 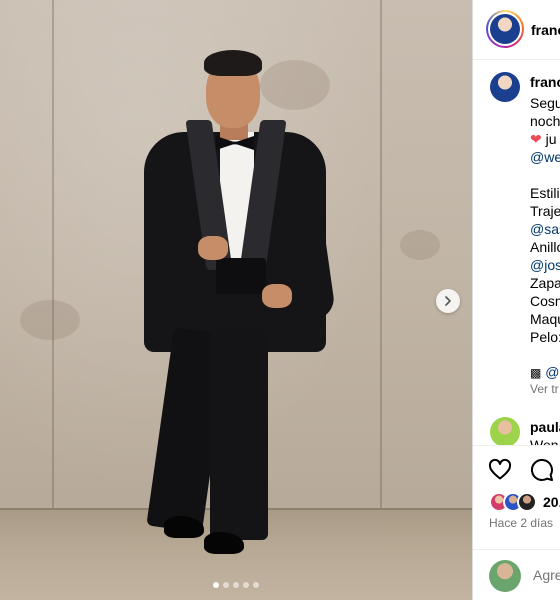 I want to click on caption-line: Cosm, so click(x=545, y=301).